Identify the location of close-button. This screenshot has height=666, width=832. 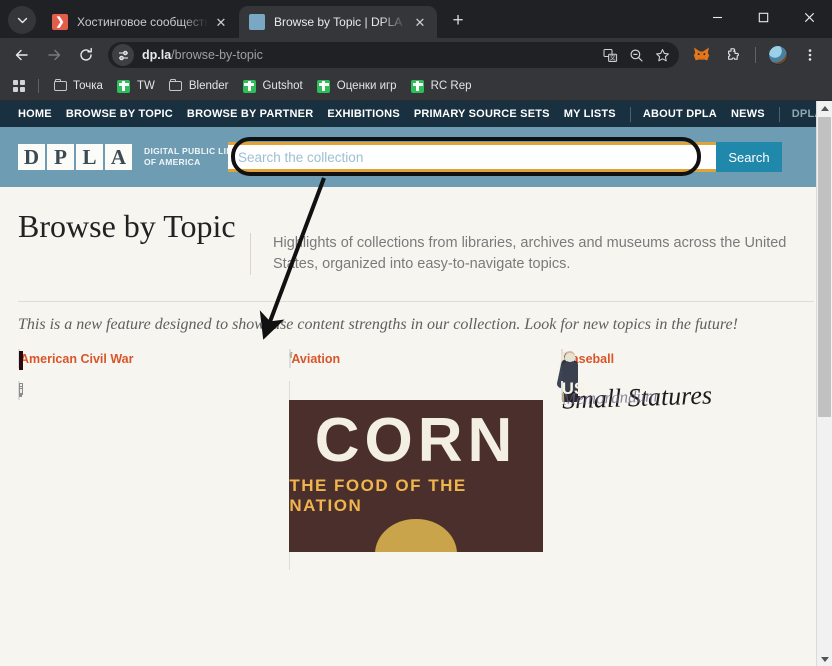
(809, 17).